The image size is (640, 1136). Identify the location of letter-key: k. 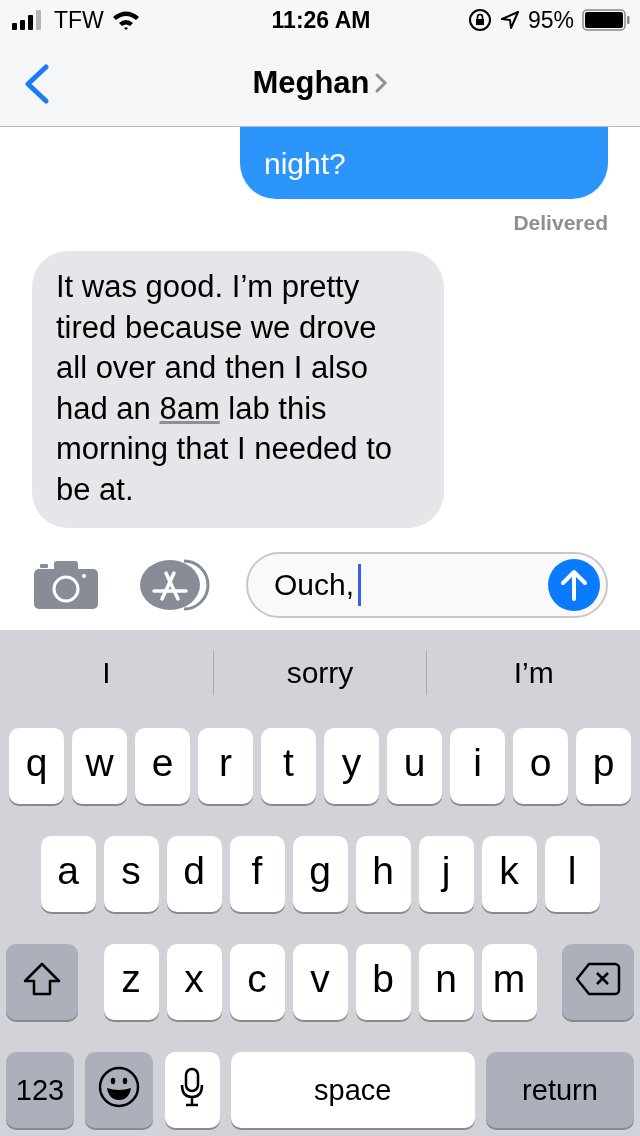
(509, 874).